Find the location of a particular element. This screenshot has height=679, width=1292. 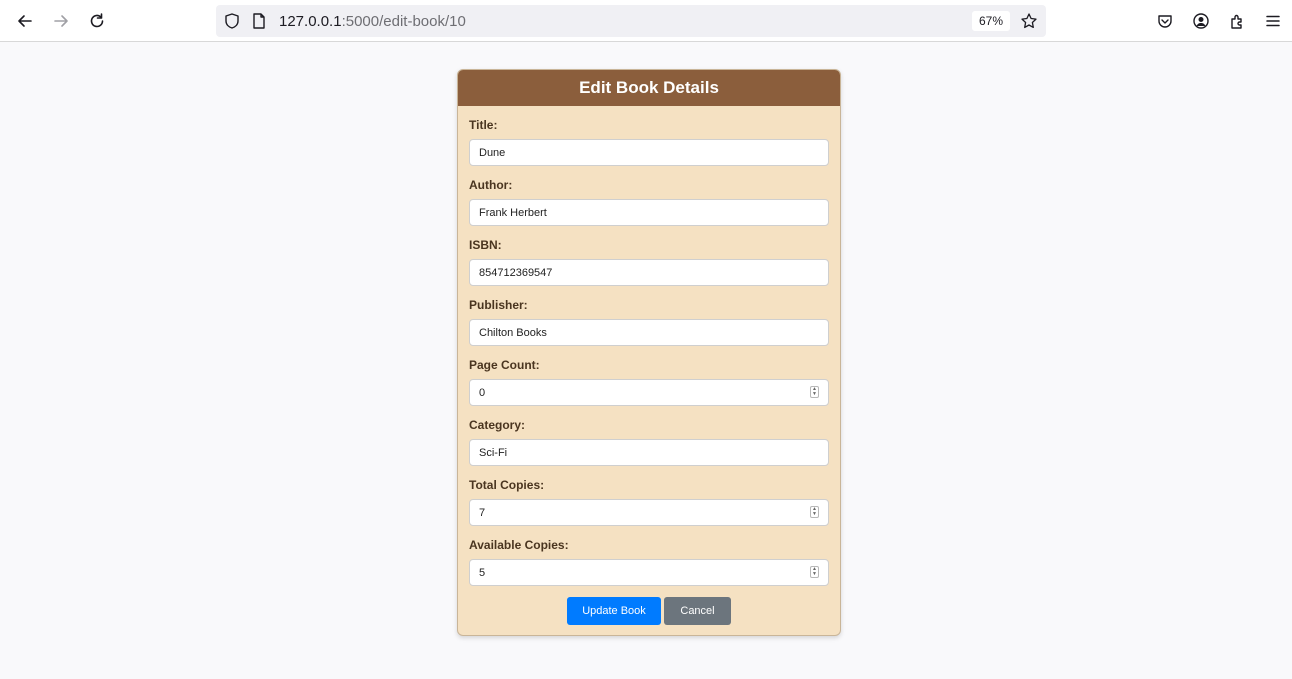

page-icon is located at coordinates (259, 21).